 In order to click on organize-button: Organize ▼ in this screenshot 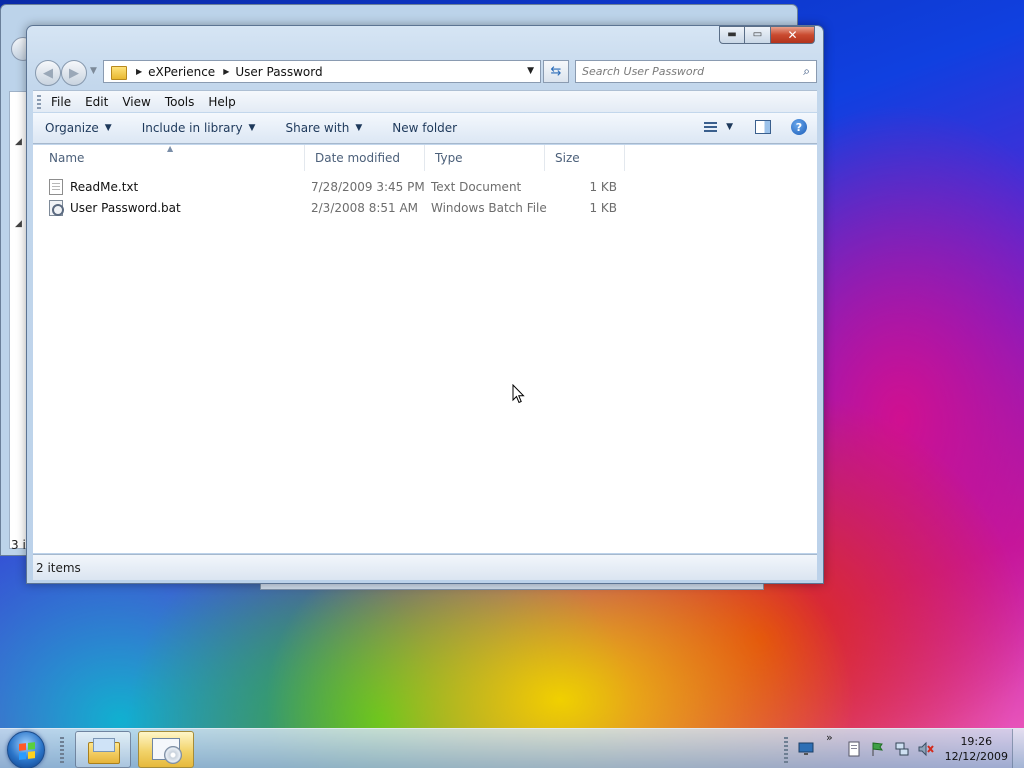, I will do `click(78, 128)`.